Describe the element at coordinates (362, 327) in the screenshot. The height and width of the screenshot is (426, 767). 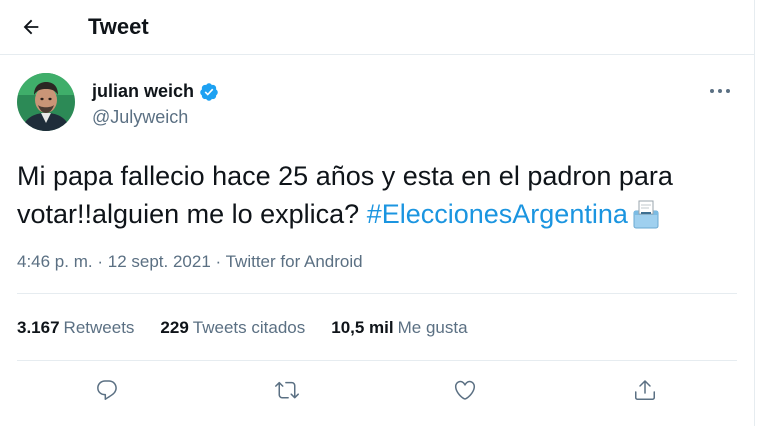
I see `likes-count: 10,5 mil` at that location.